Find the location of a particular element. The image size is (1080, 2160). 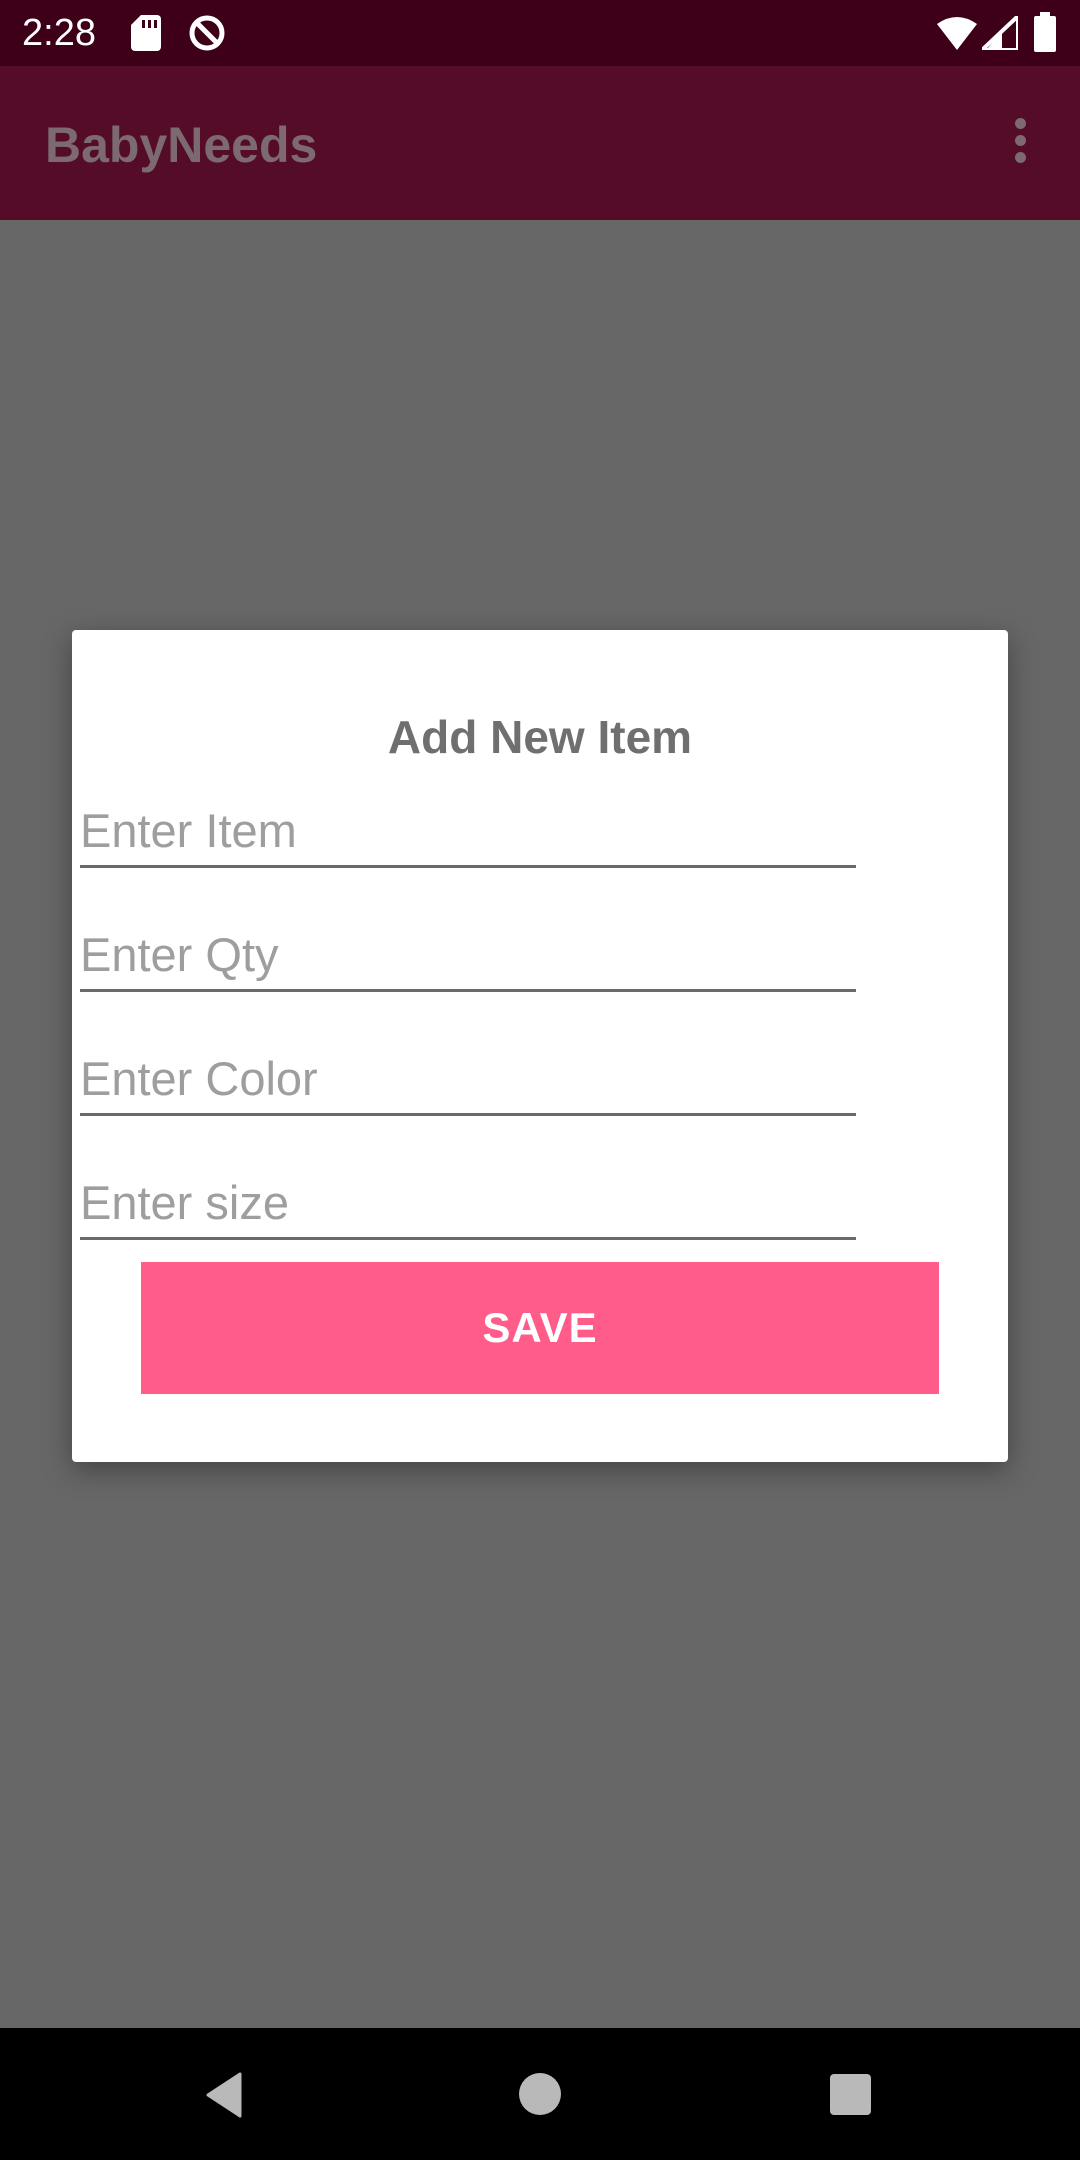

color-input is located at coordinates (468, 1078).